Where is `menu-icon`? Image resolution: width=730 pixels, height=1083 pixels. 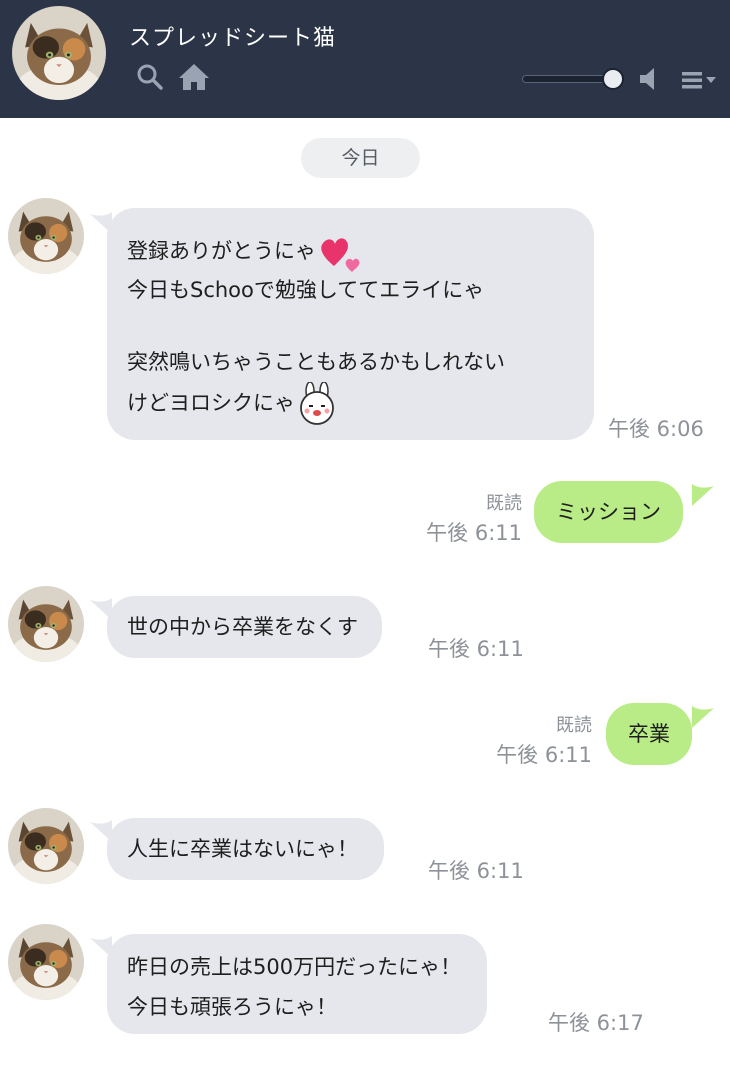
menu-icon is located at coordinates (699, 80).